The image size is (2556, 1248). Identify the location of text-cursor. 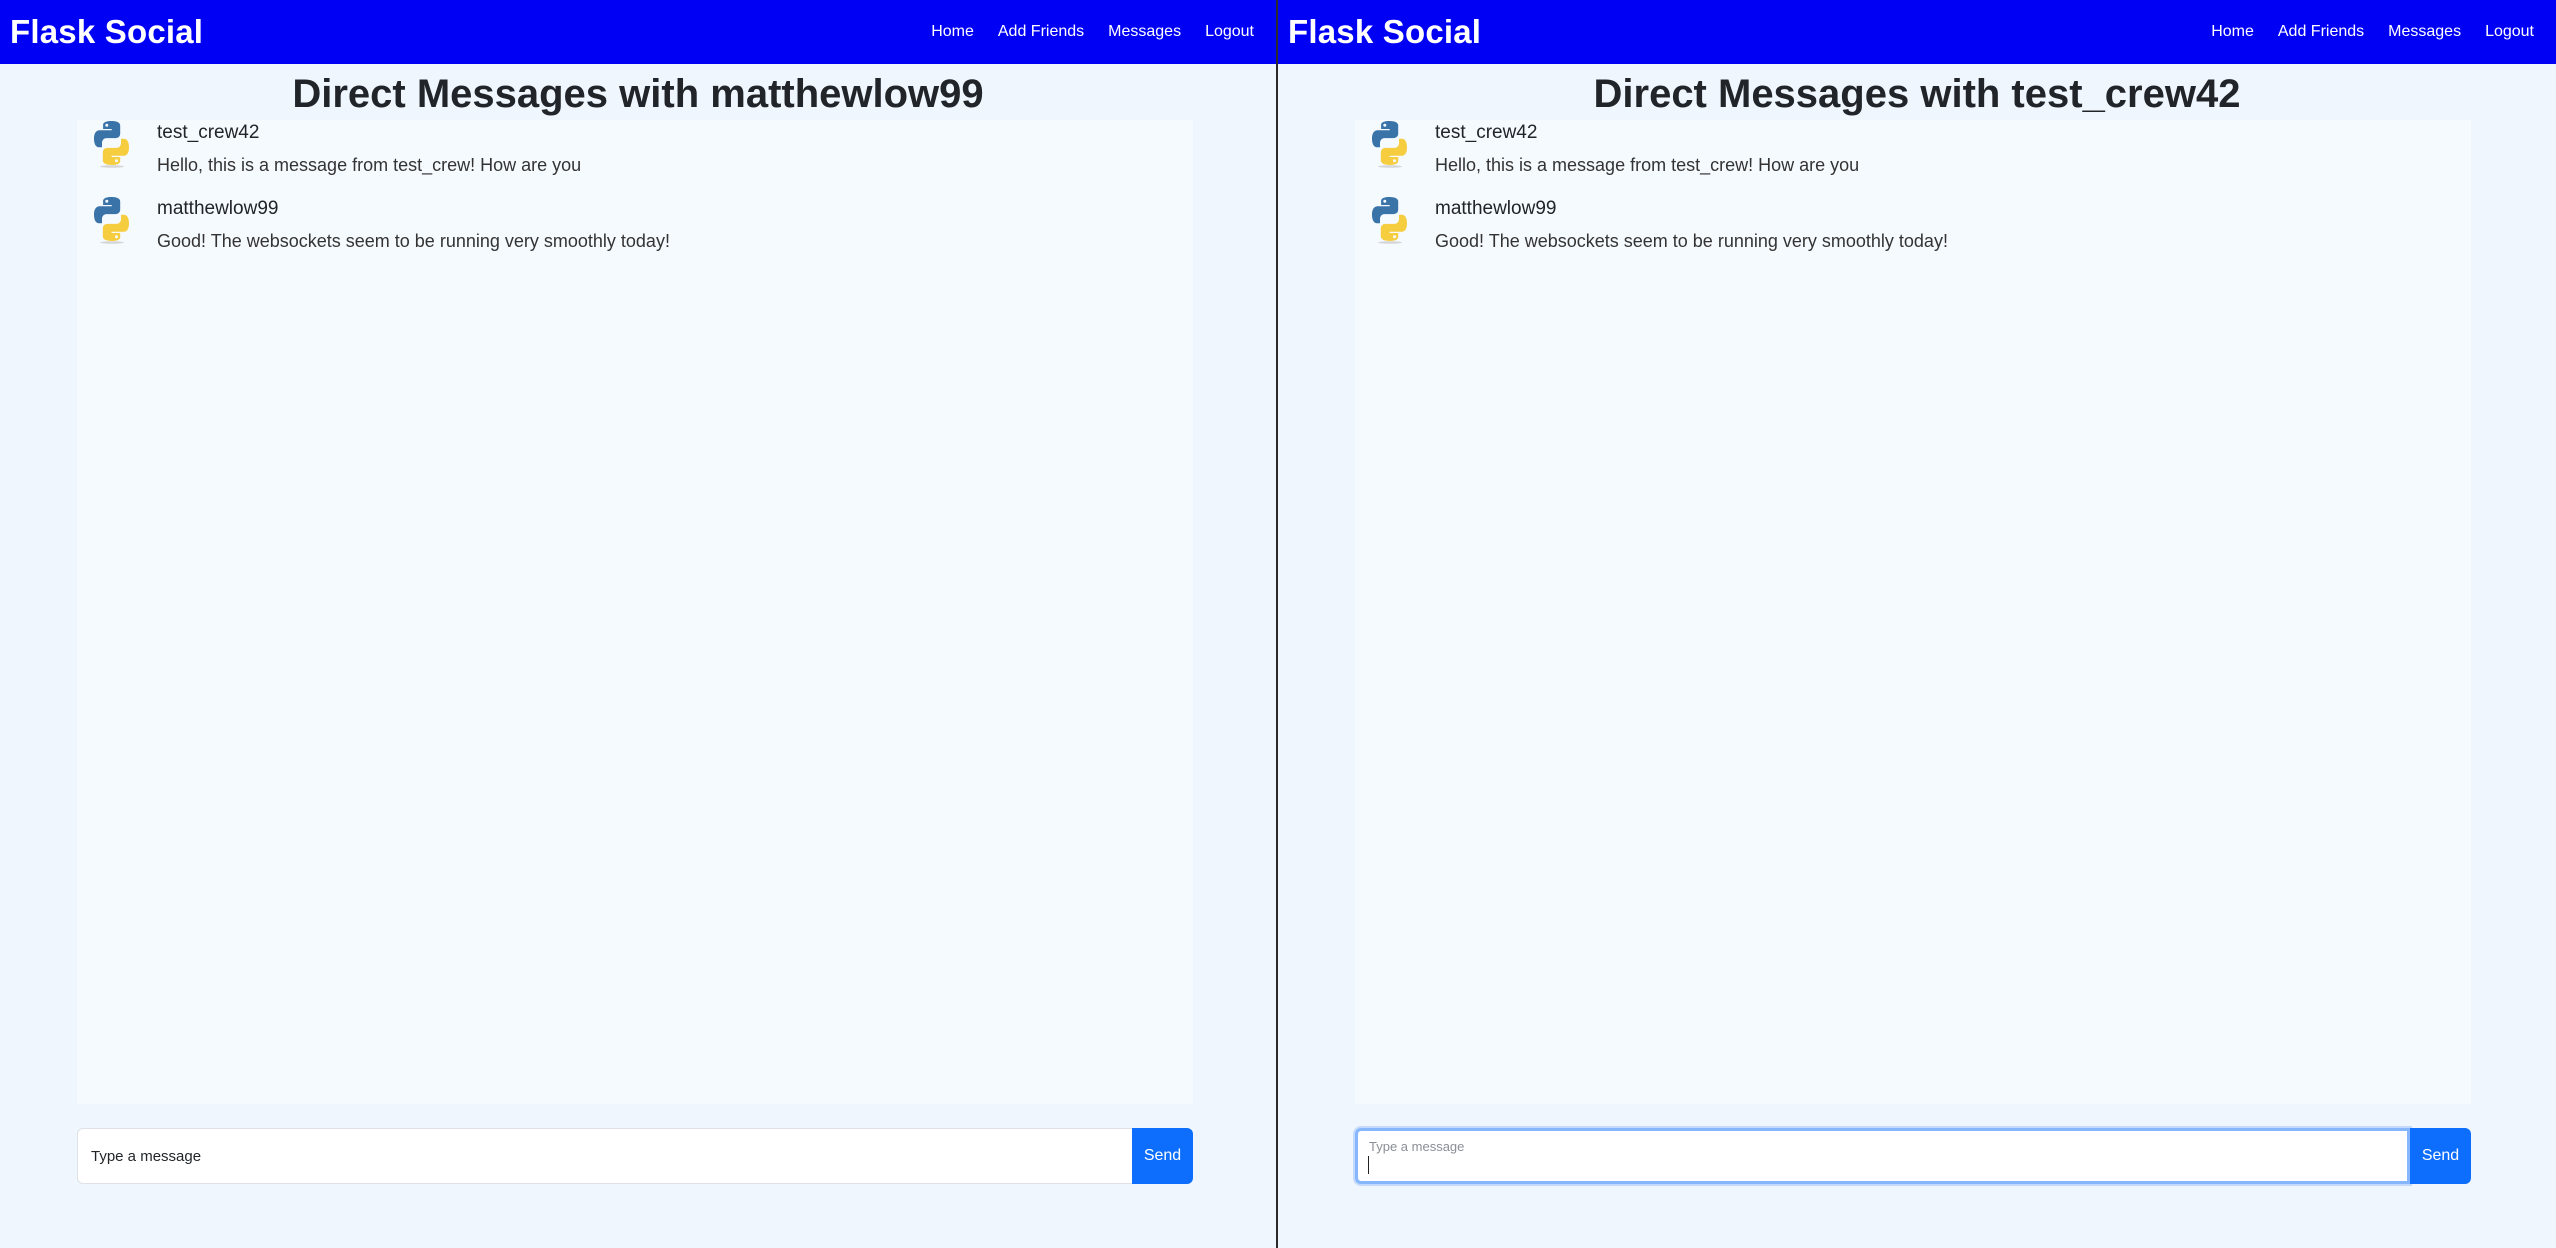
(1368, 1165).